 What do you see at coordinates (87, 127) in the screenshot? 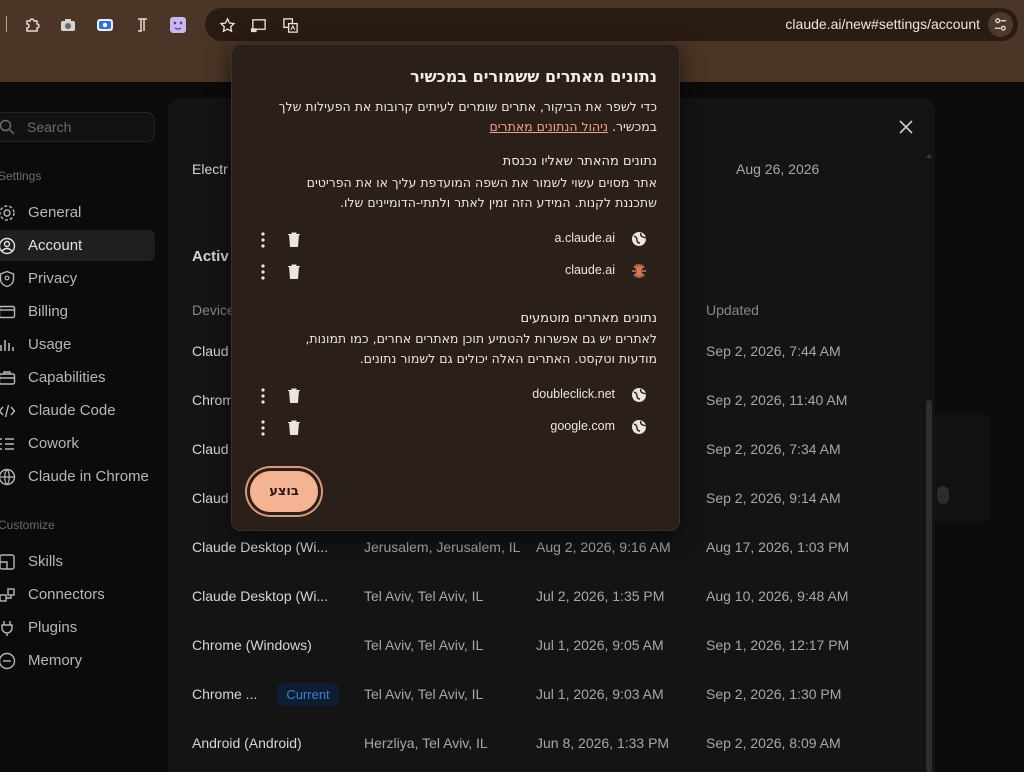
I see `search-input` at bounding box center [87, 127].